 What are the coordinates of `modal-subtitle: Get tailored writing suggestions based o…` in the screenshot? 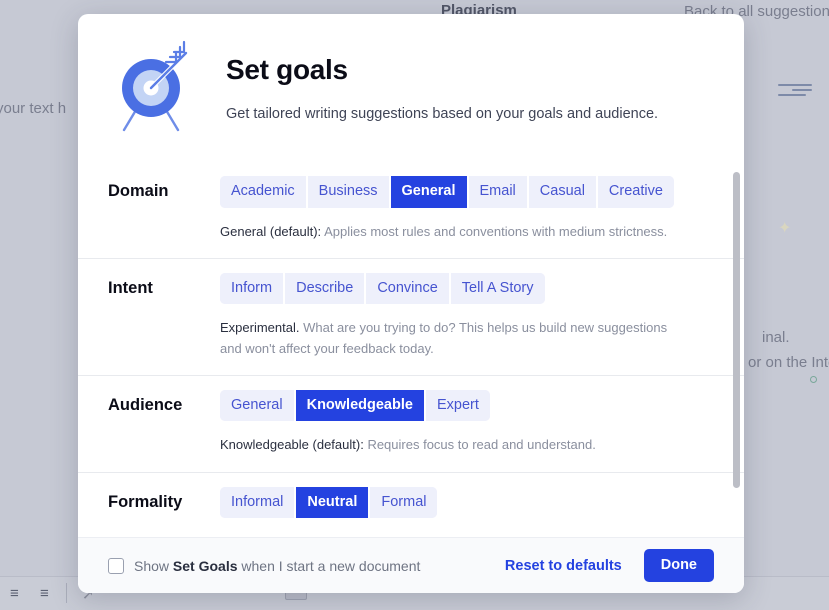 It's located at (442, 114).